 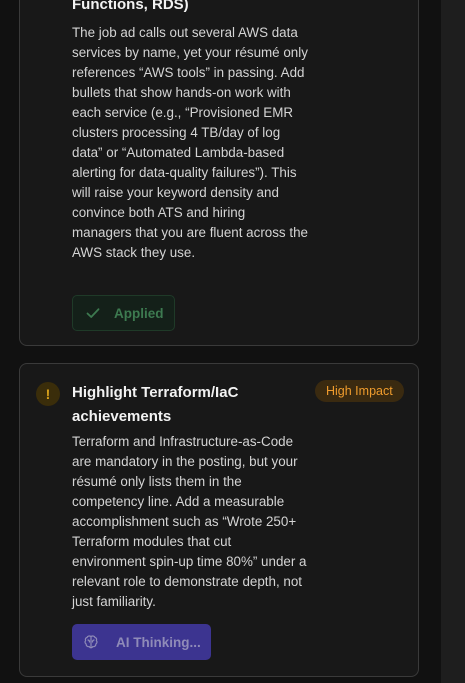 What do you see at coordinates (130, 6) in the screenshot?
I see `card-title: Functions, RDS)` at bounding box center [130, 6].